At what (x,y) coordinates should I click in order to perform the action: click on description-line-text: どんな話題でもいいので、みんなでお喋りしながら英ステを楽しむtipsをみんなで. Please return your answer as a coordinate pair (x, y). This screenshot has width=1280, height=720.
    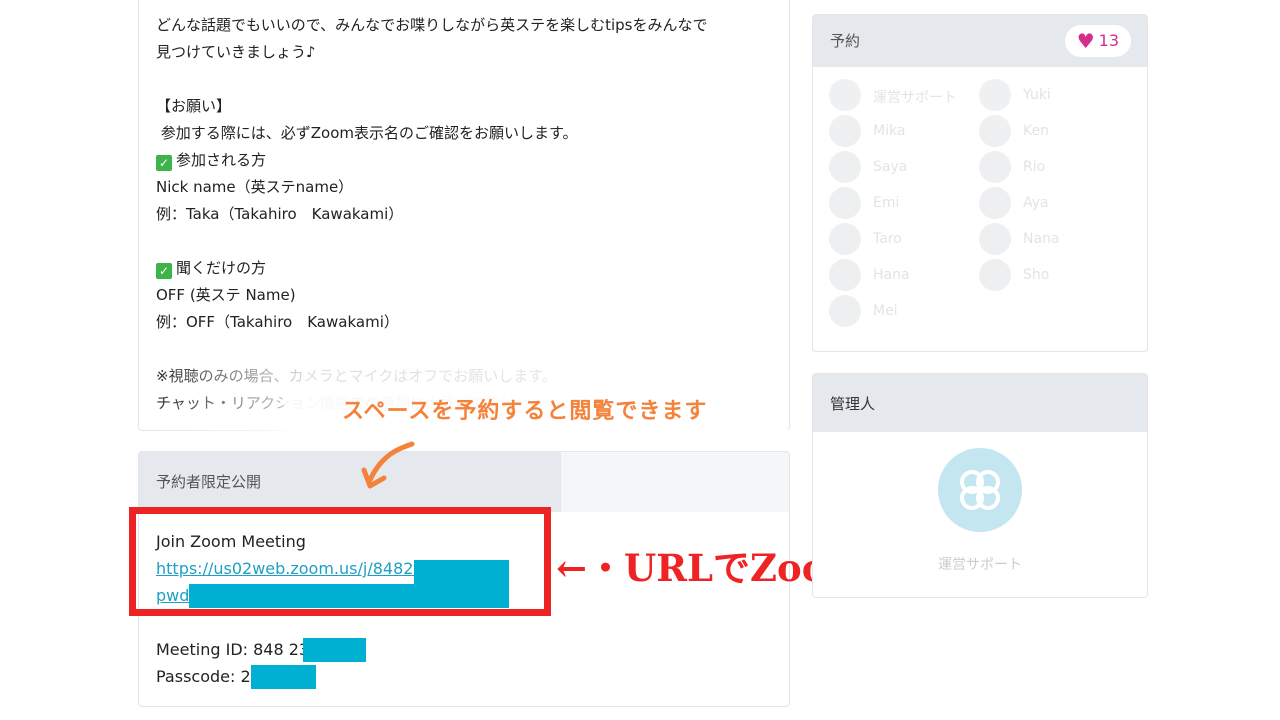
    Looking at the image, I should click on (432, 25).